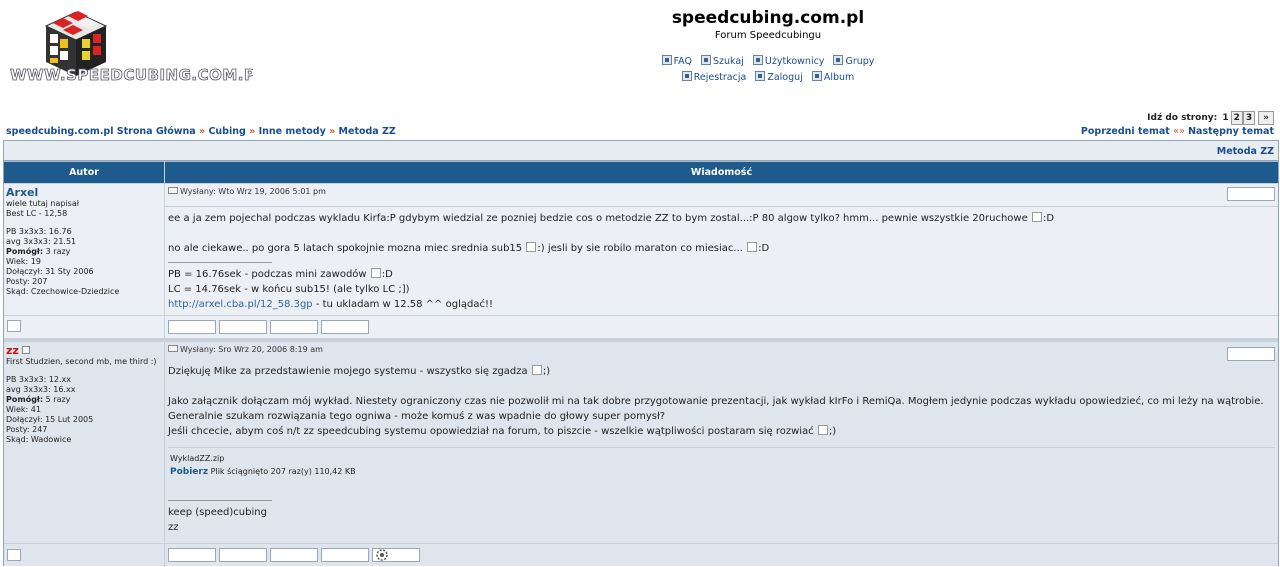 The width and height of the screenshot is (1280, 567). I want to click on breadcrumb-sep: », so click(202, 131).